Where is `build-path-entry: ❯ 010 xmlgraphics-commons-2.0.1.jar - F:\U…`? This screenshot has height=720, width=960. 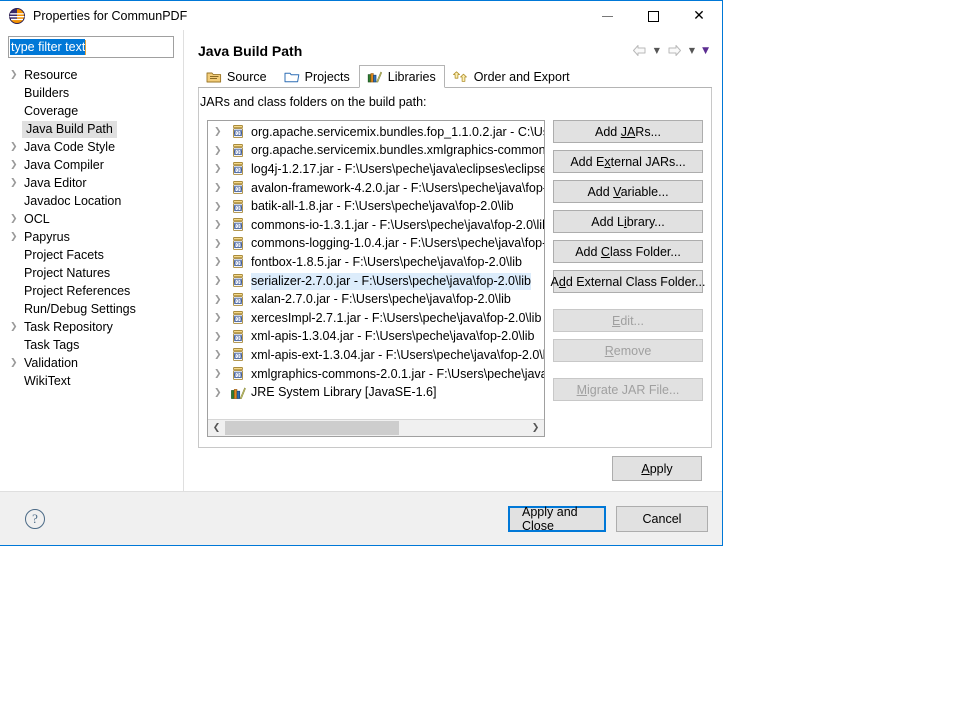 build-path-entry: ❯ 010 xmlgraphics-commons-2.0.1.jar - F:\U… is located at coordinates (376, 374).